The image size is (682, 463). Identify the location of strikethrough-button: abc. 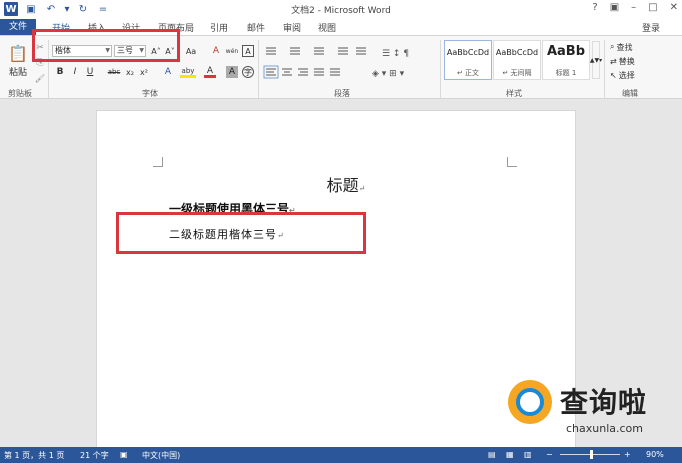
(114, 72).